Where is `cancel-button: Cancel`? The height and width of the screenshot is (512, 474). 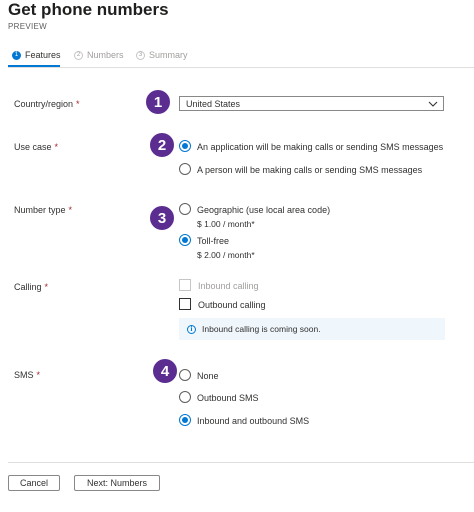 cancel-button: Cancel is located at coordinates (34, 483).